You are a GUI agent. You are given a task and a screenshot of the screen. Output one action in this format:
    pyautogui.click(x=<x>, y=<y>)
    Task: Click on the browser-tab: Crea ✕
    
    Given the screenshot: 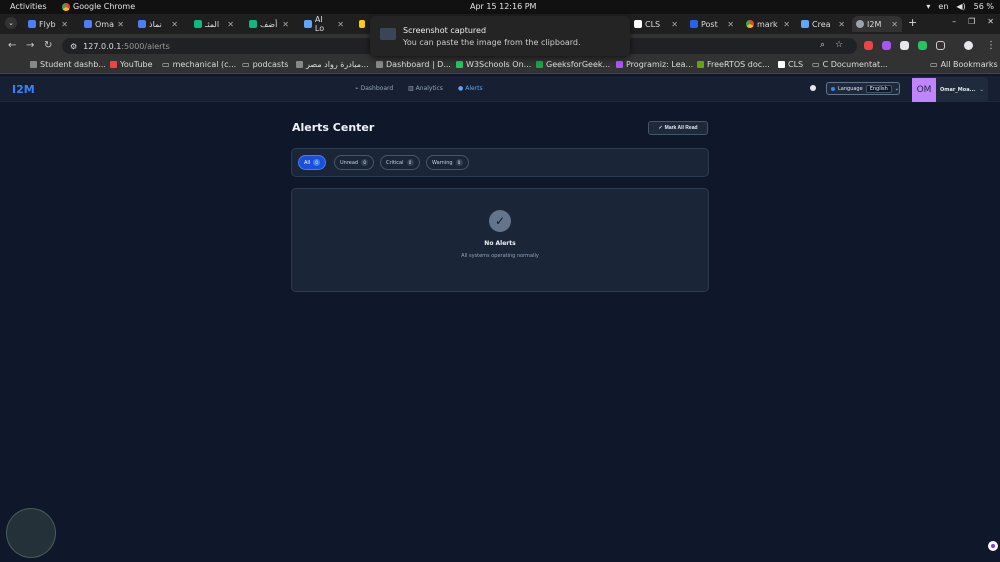 What is the action you would take?
    pyautogui.click(x=823, y=24)
    